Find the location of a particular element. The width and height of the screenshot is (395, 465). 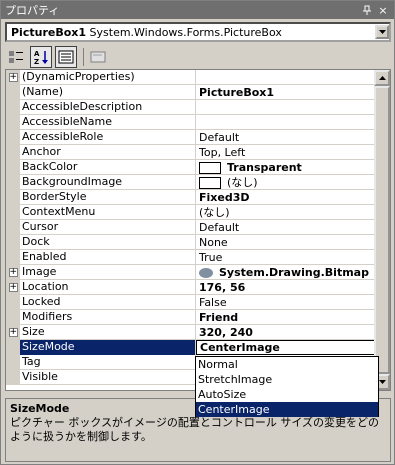

property-row: AccessibleDescription is located at coordinates (191, 107).